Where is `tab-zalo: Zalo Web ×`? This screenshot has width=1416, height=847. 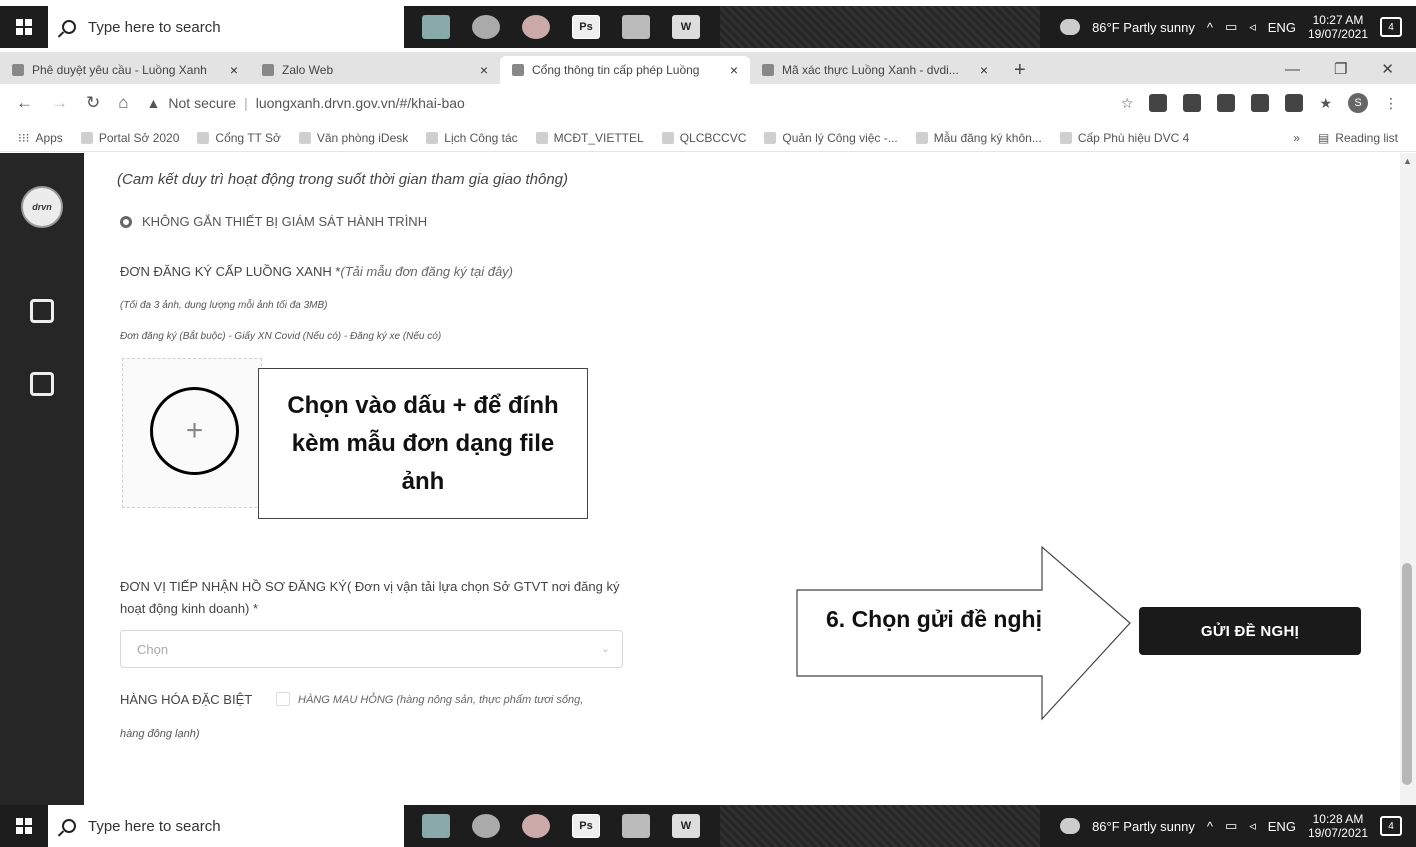
tab-zalo: Zalo Web × is located at coordinates (375, 70).